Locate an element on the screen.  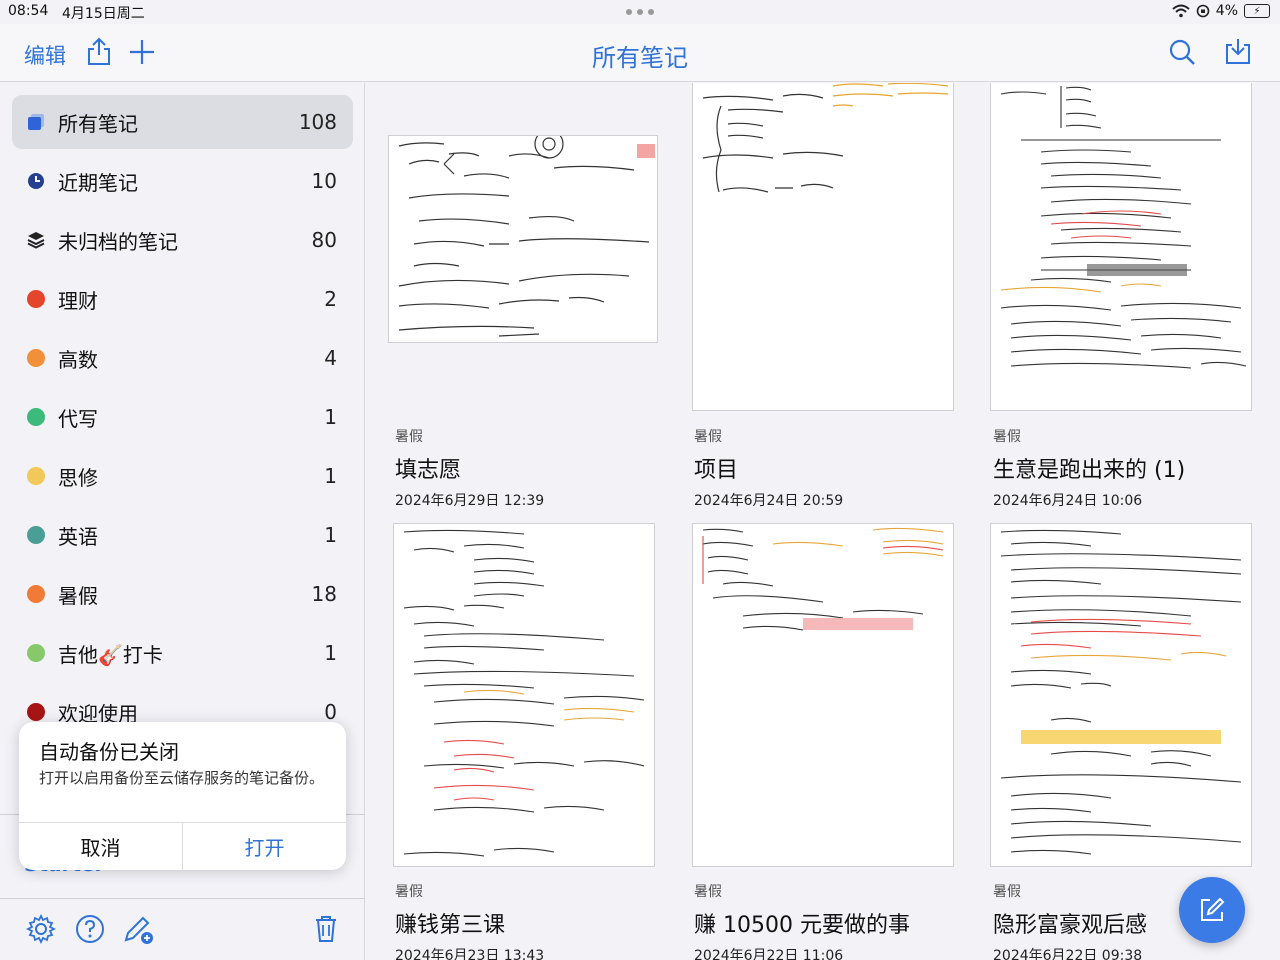
note-date: 2024年6月22日 11:06 is located at coordinates (769, 954).